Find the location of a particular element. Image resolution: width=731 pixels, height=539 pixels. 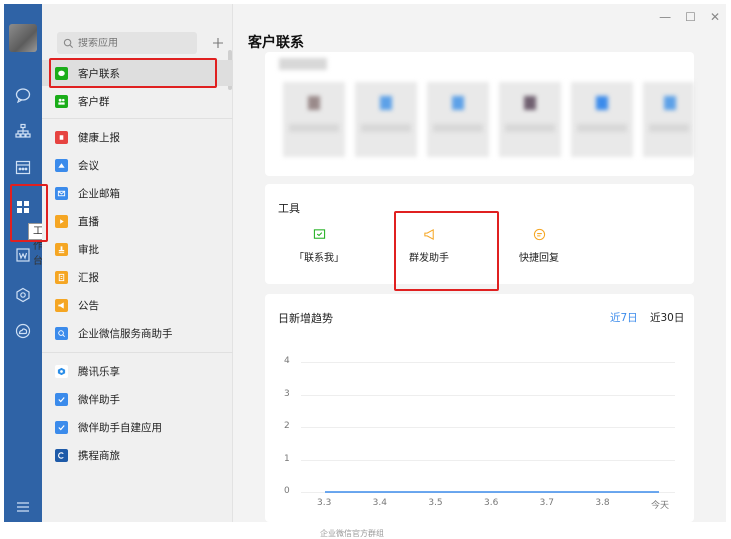

workbench-icon is located at coordinates (23, 207).